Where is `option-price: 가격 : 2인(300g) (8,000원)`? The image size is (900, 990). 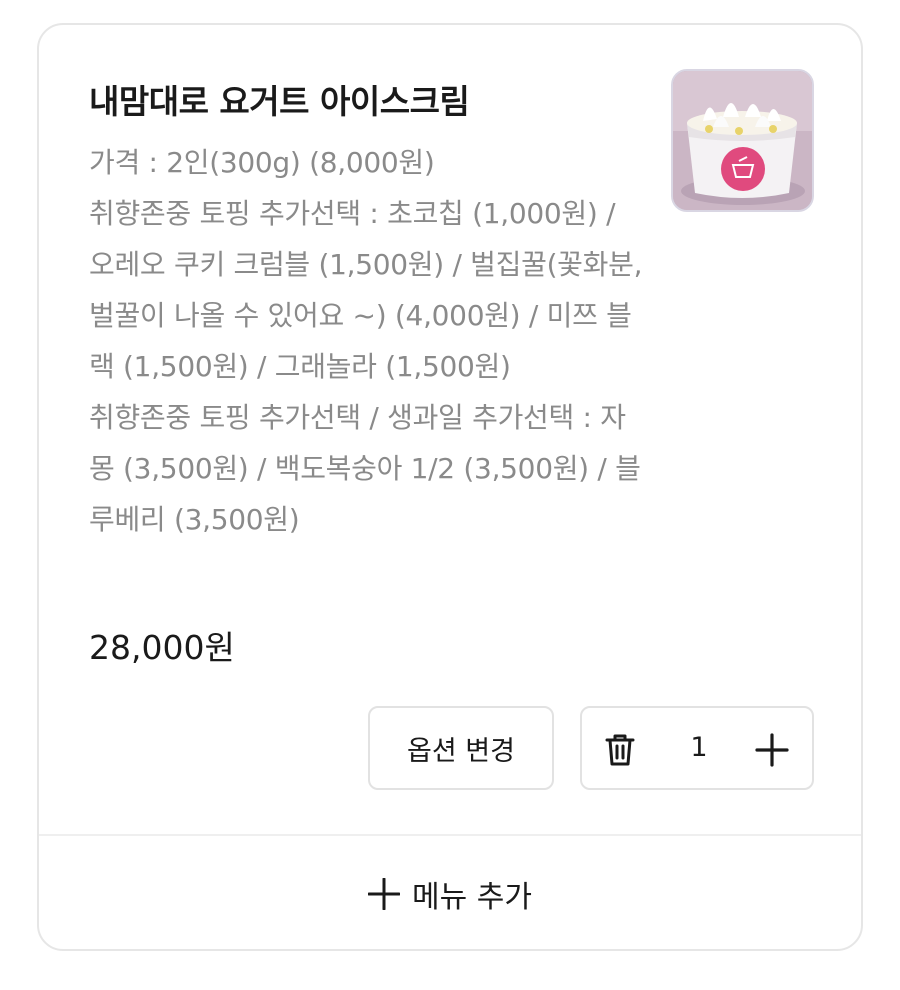 option-price: 가격 : 2인(300g) (8,000원) is located at coordinates (262, 162).